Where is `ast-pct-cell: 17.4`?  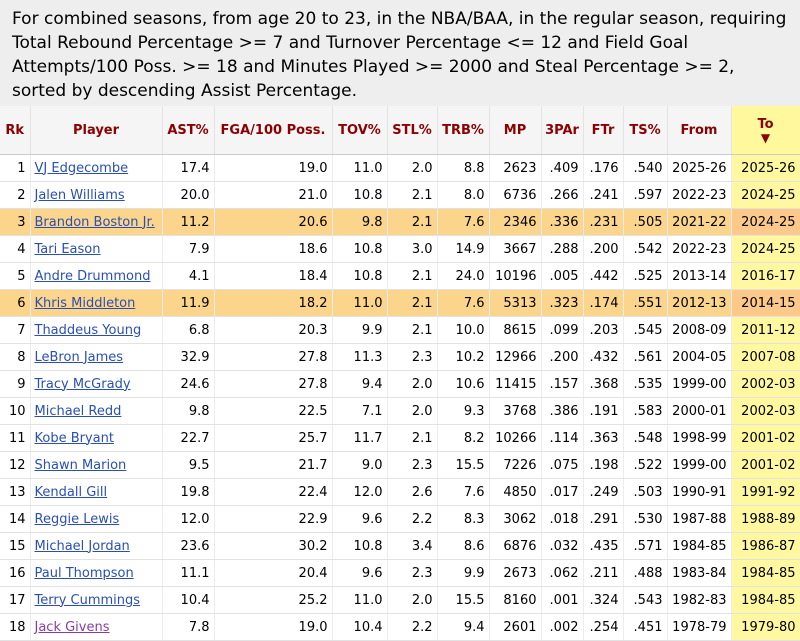 ast-pct-cell: 17.4 is located at coordinates (188, 168).